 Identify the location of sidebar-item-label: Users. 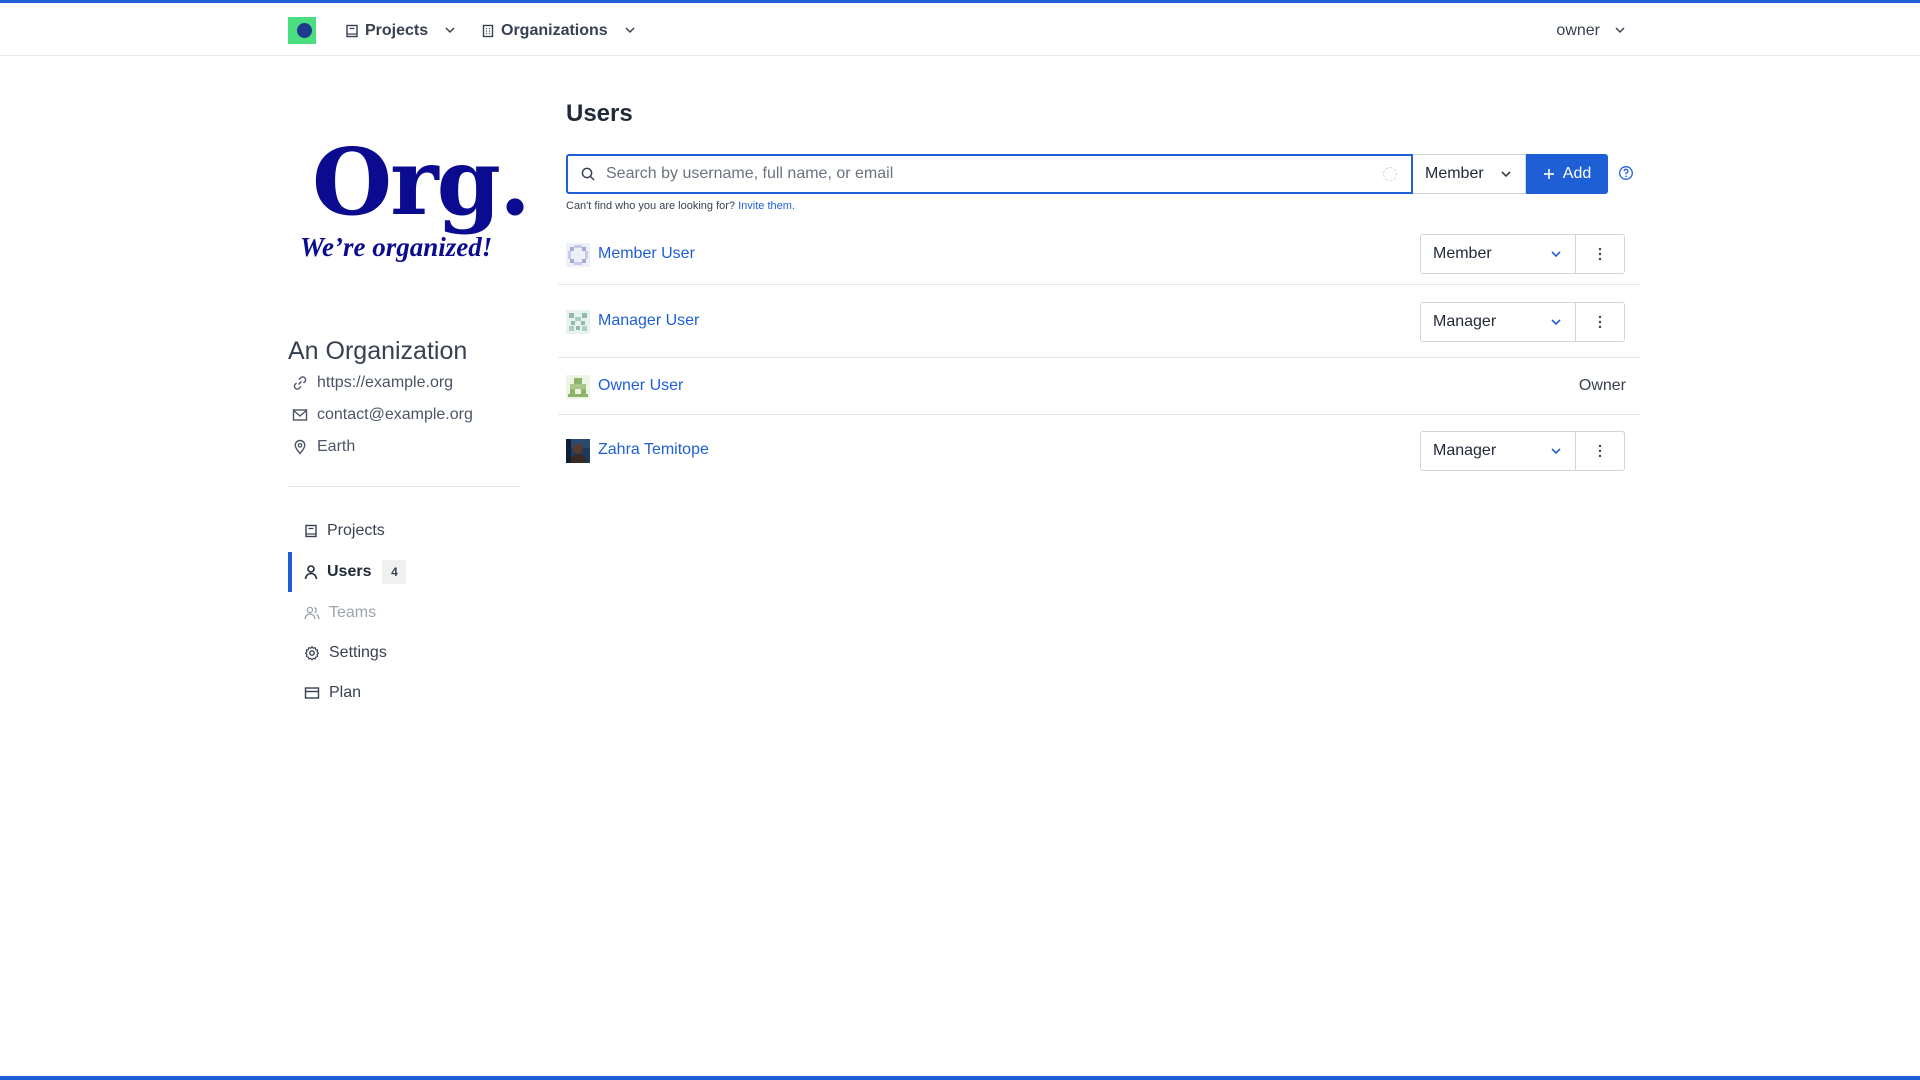
(349, 571).